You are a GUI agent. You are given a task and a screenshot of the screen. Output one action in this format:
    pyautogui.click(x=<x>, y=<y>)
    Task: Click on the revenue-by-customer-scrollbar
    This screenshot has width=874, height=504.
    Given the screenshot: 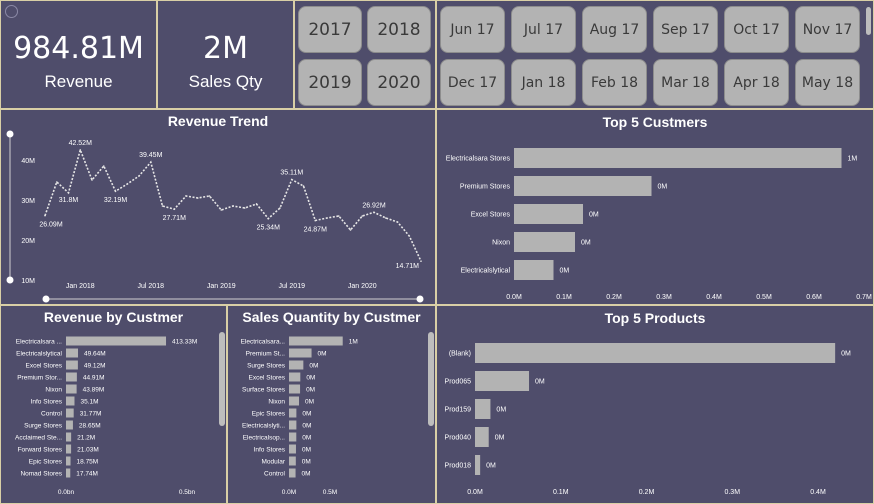 What is the action you would take?
    pyautogui.click(x=222, y=379)
    